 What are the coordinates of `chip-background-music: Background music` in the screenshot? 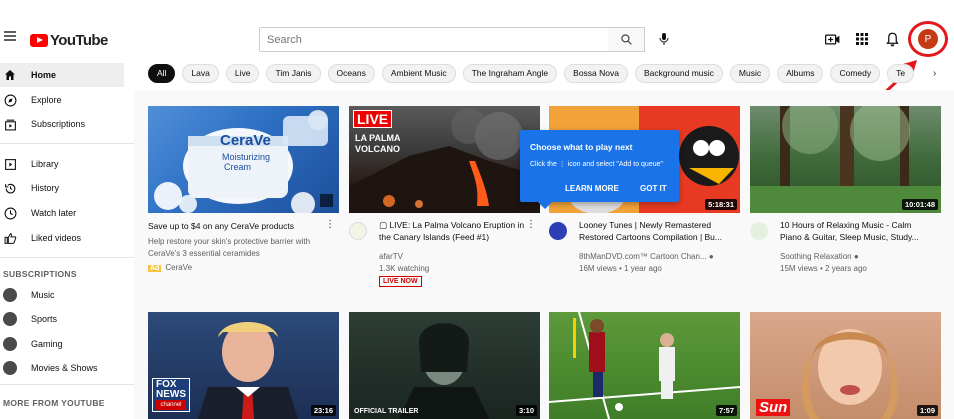 It's located at (679, 73).